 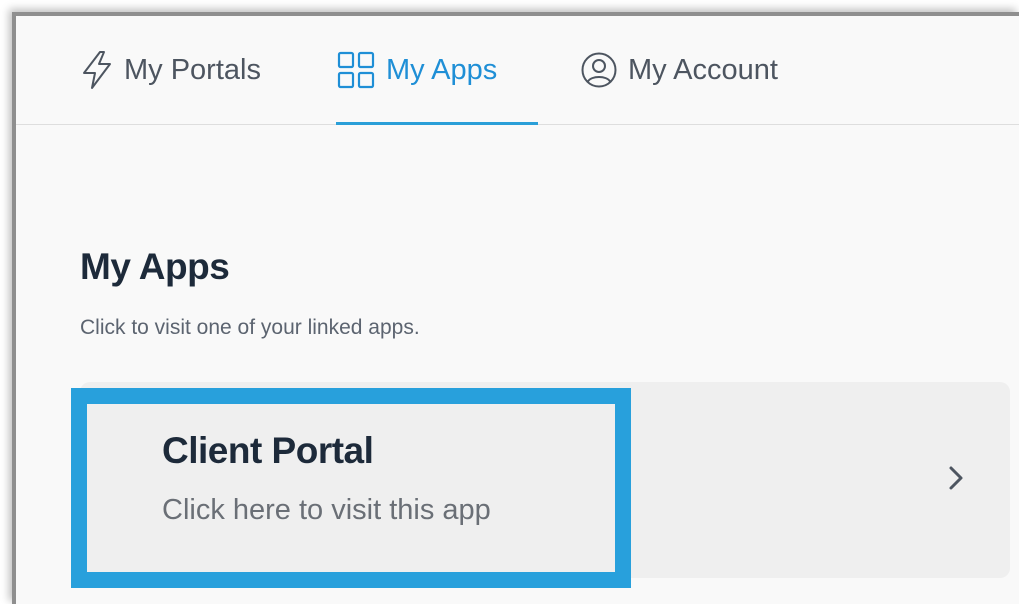 What do you see at coordinates (155, 266) in the screenshot?
I see `page-title: My Apps` at bounding box center [155, 266].